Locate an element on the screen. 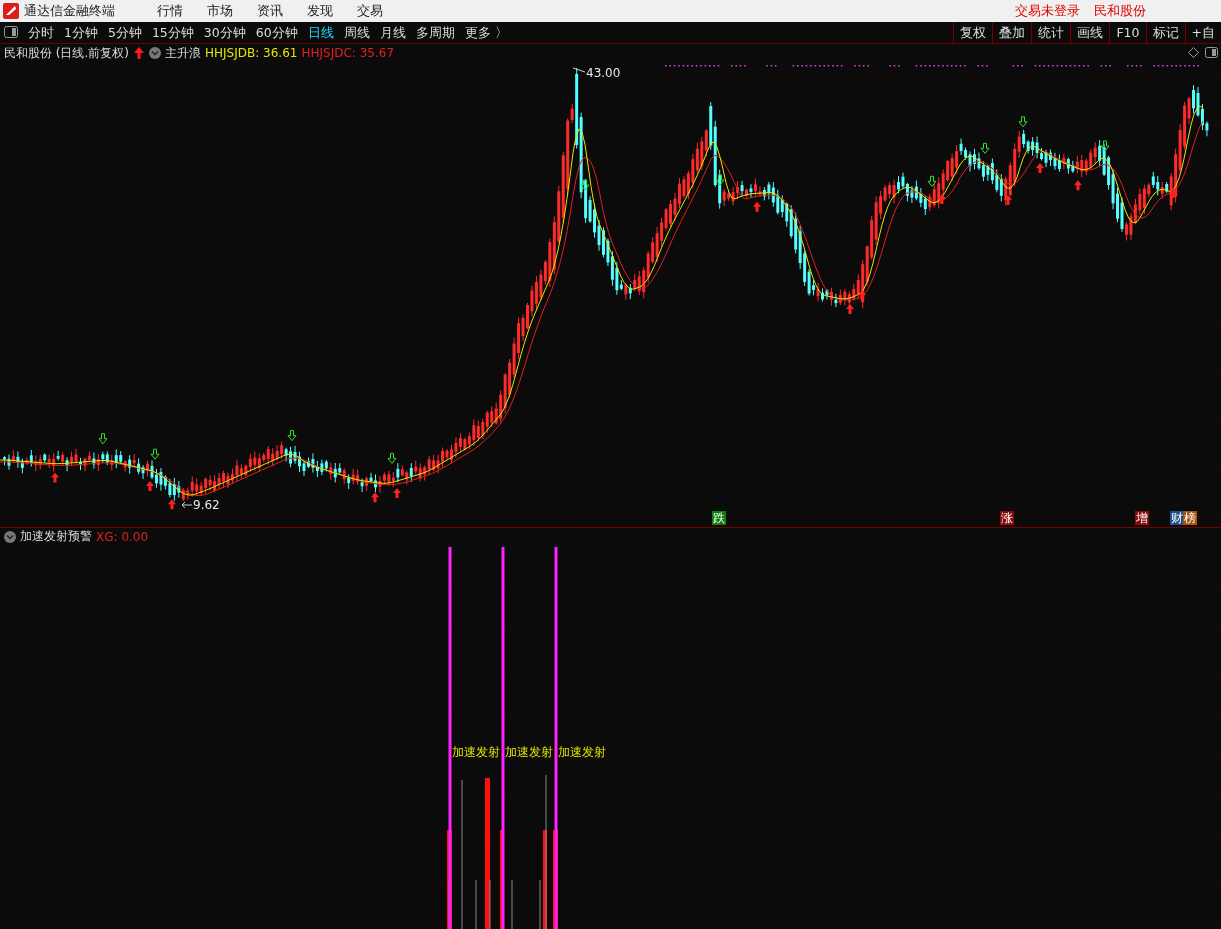  tool-button: +自 is located at coordinates (1202, 32).